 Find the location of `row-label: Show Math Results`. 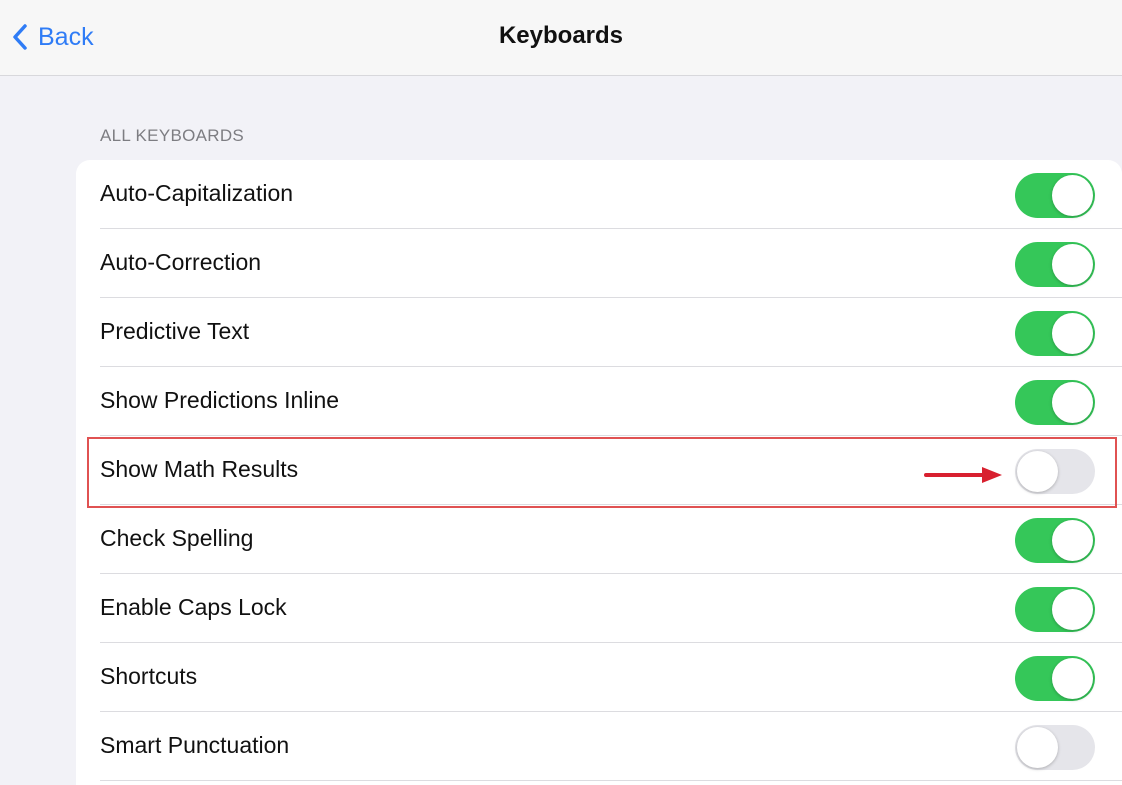

row-label: Show Math Results is located at coordinates (199, 469).